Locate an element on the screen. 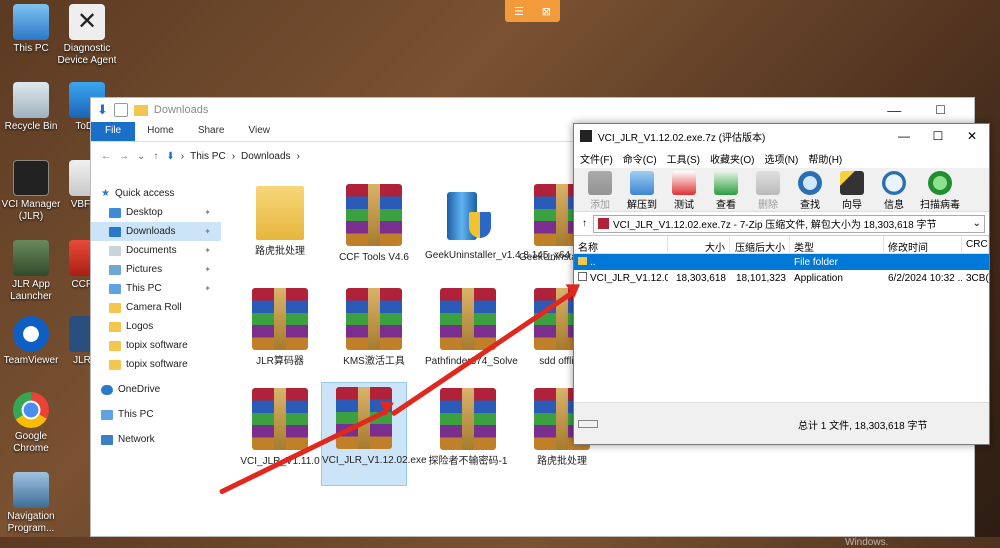 The height and width of the screenshot is (548, 1000). menu-tools: 工具(S) is located at coordinates (683, 158).